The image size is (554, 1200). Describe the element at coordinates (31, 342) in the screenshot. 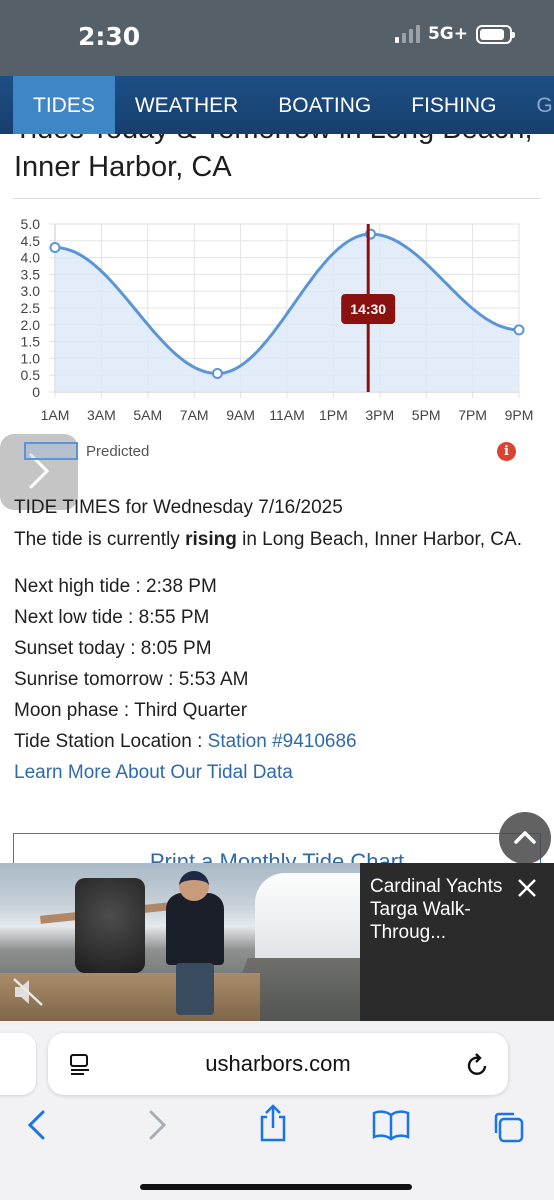

I see `y-tick-label: 1.5` at that location.